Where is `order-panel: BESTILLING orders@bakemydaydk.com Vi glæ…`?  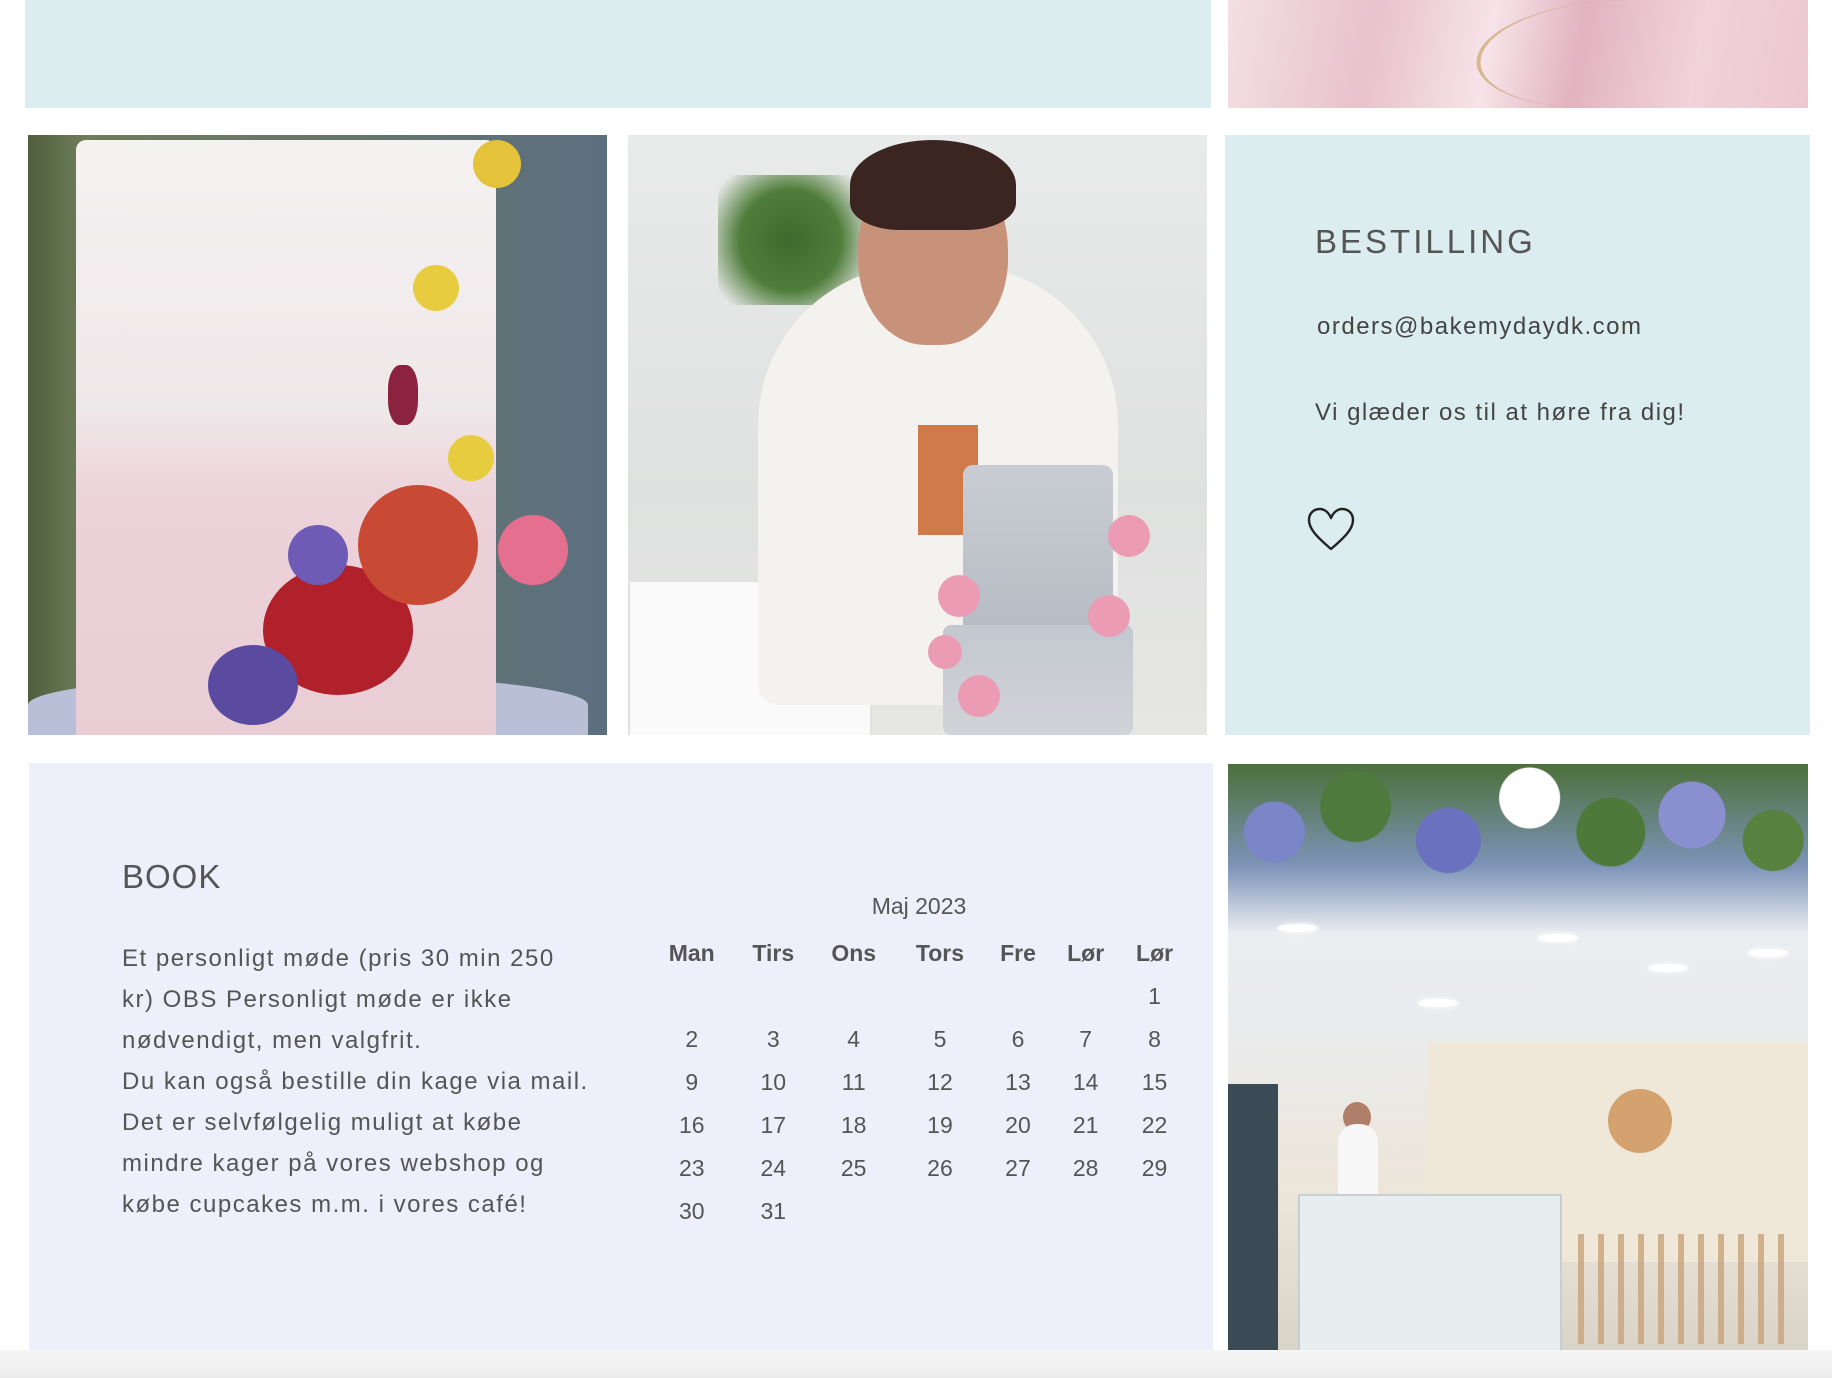 order-panel: BESTILLING orders@bakemydaydk.com Vi glæ… is located at coordinates (1517, 435).